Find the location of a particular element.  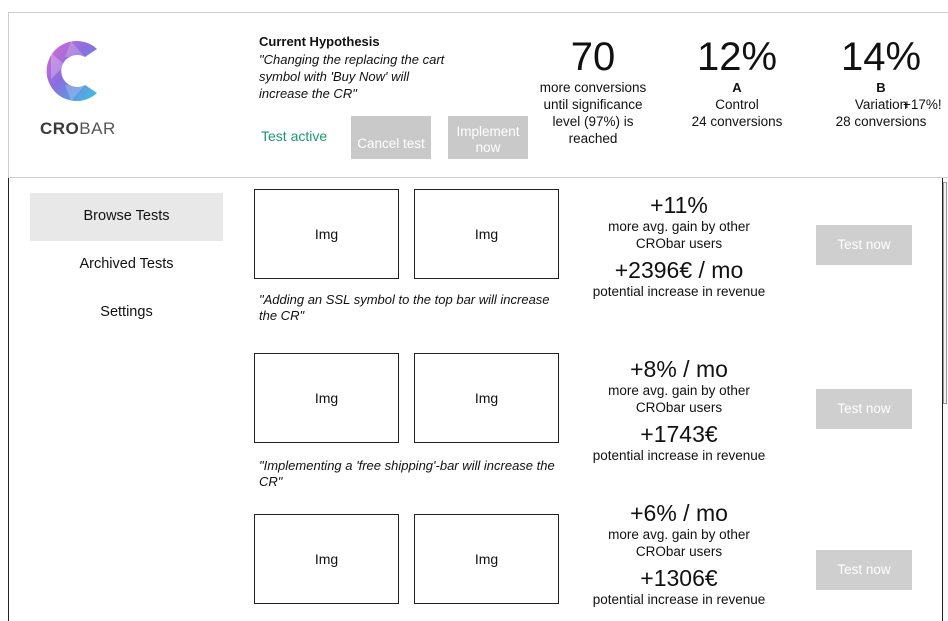

revenue-increase: +2396€ / mo is located at coordinates (679, 270).